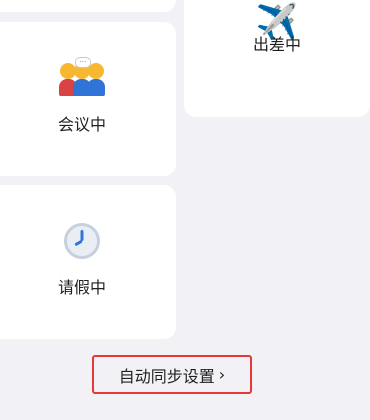 Image resolution: width=370 pixels, height=420 pixels. I want to click on status-label-business-trip: 出差中, so click(276, 44).